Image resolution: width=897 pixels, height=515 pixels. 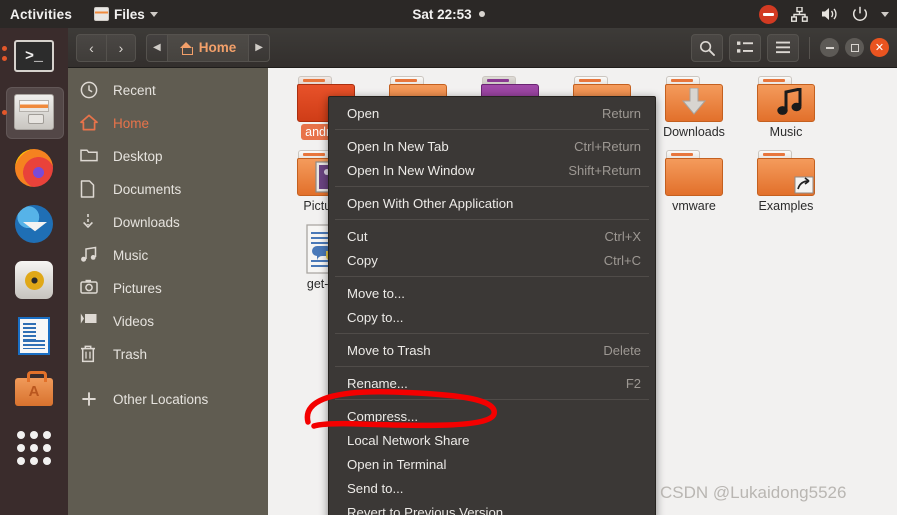 I want to click on symlink-badge-icon, so click(x=804, y=185).